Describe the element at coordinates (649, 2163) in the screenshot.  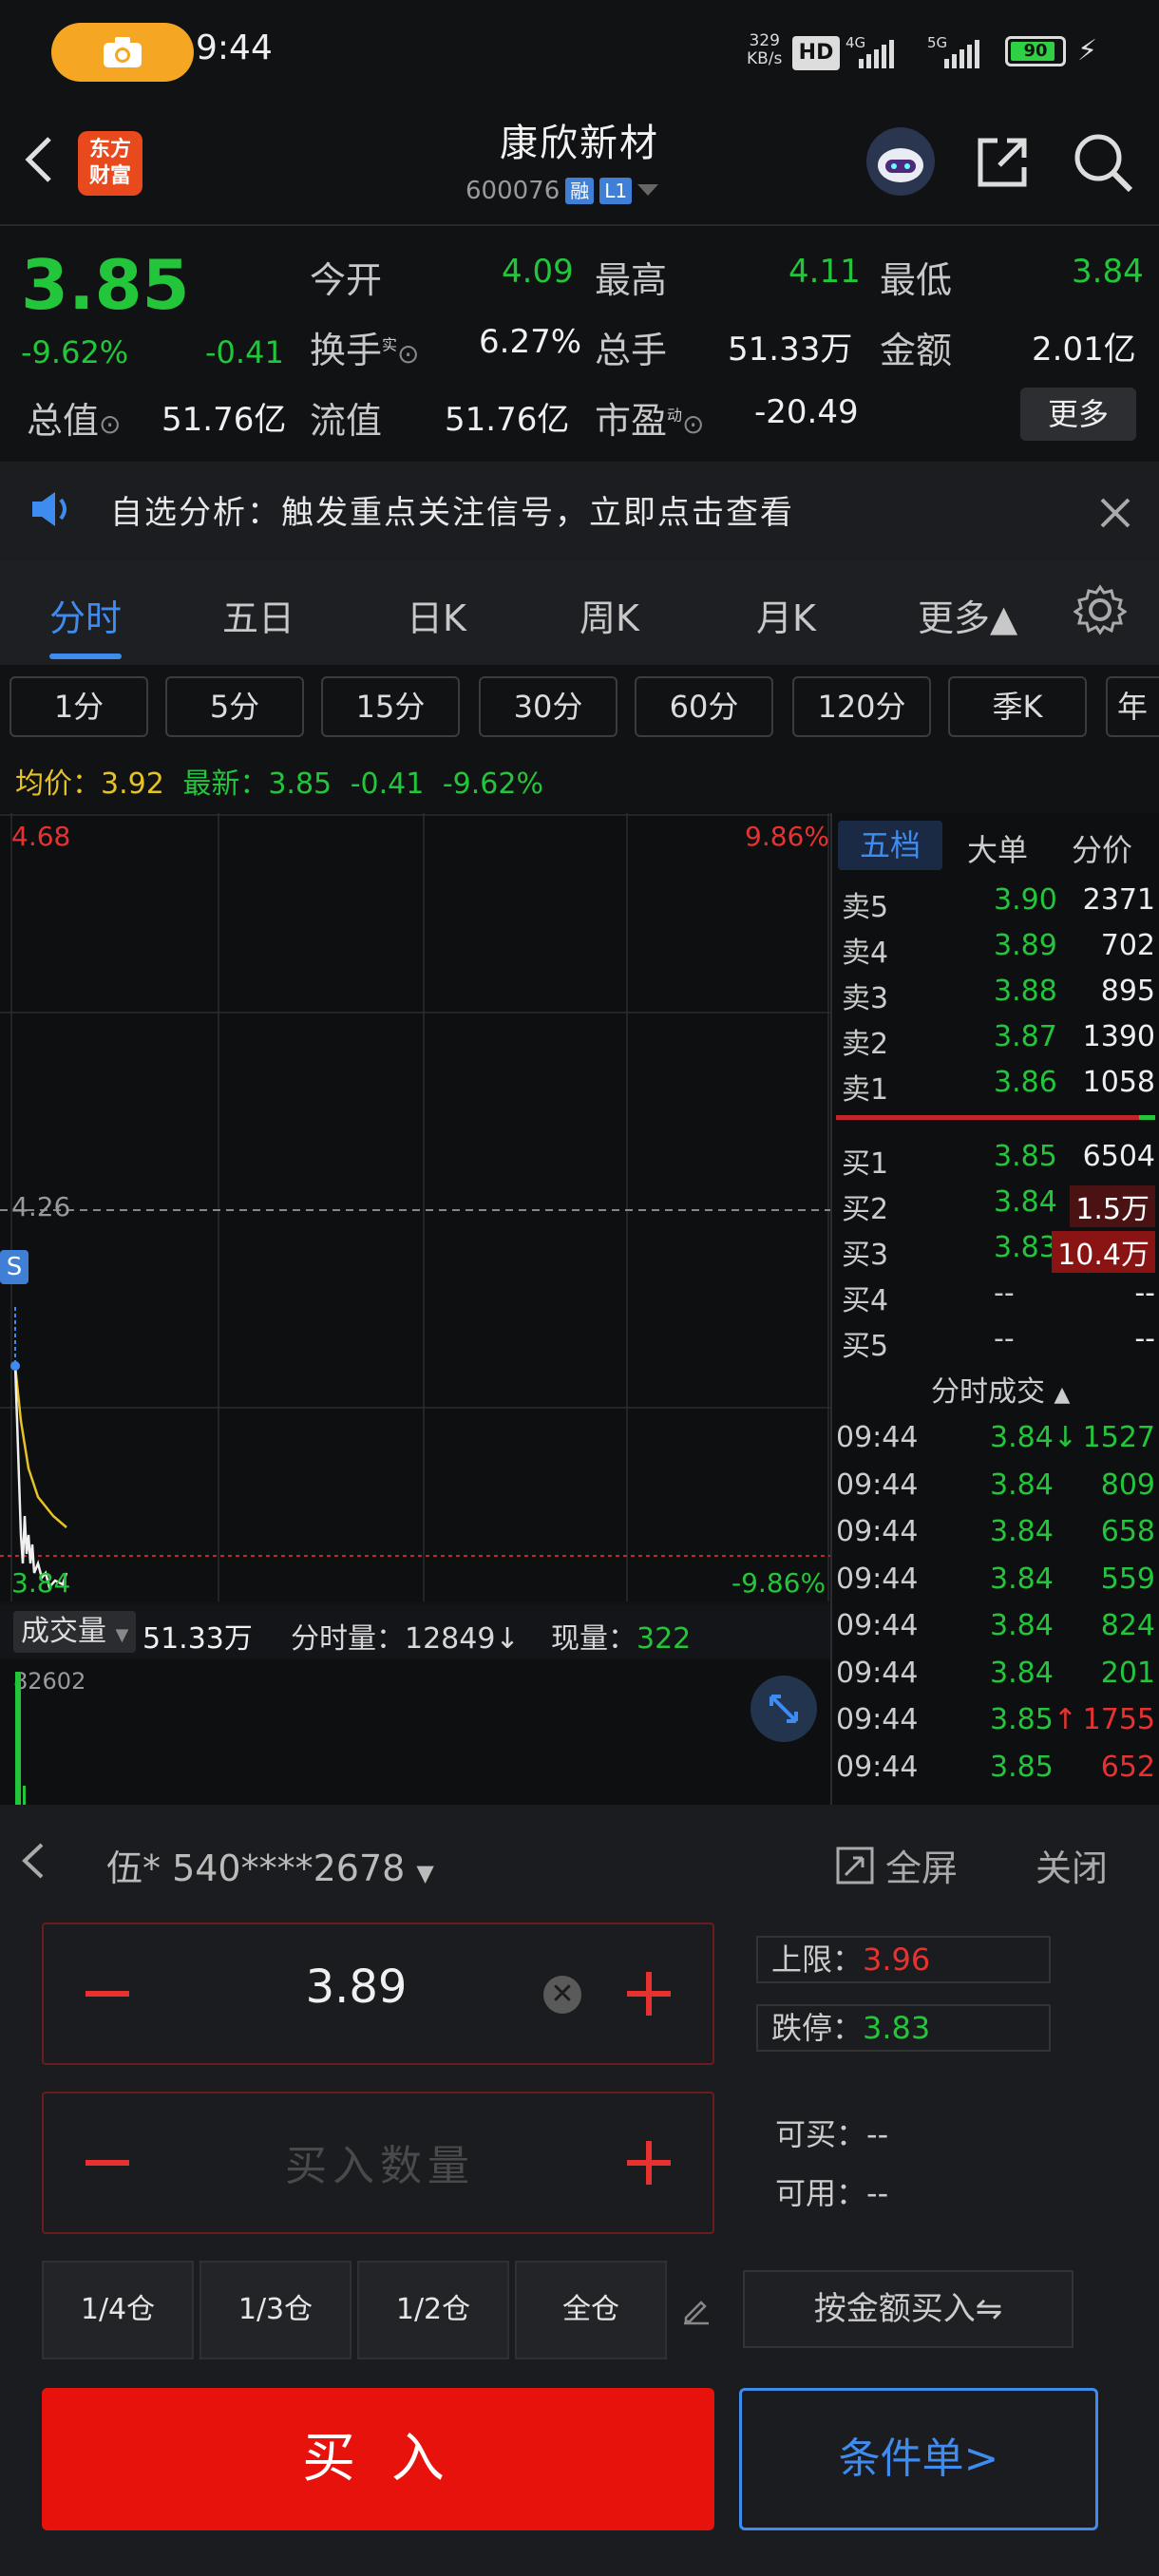
I see `quantity-increase-button` at that location.